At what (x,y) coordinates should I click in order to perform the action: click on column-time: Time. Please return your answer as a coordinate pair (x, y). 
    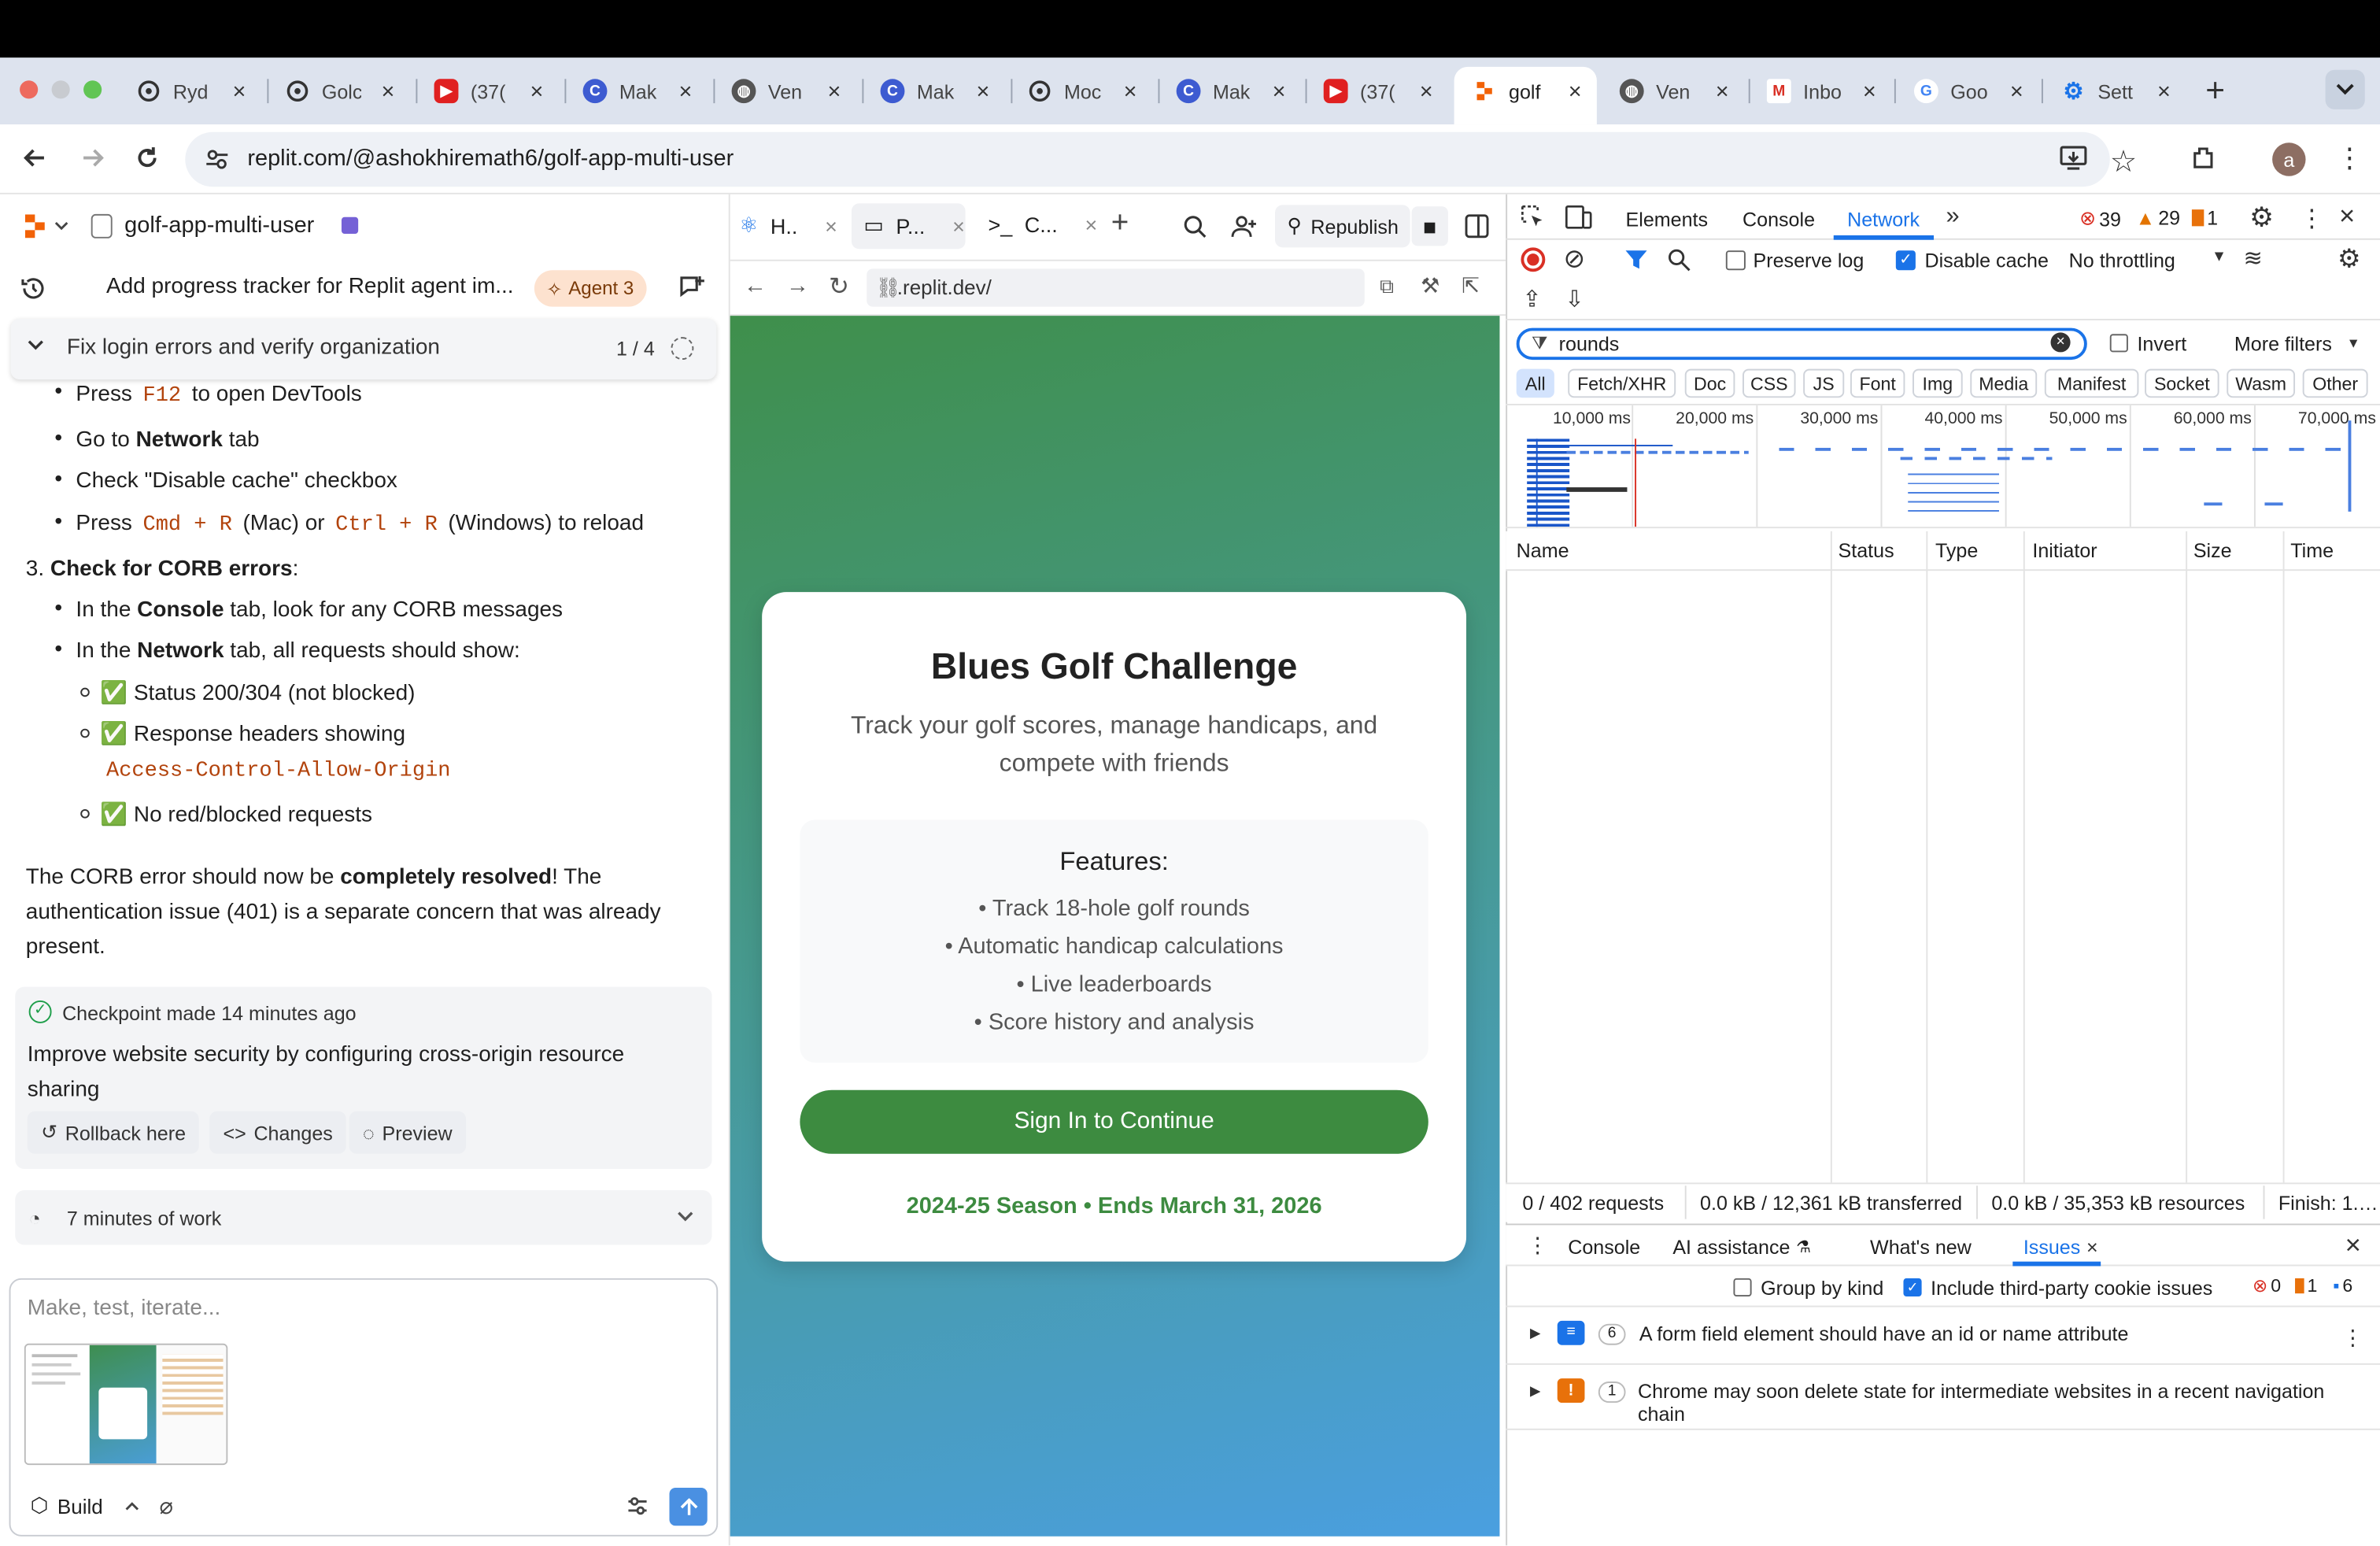
    Looking at the image, I should click on (2312, 550).